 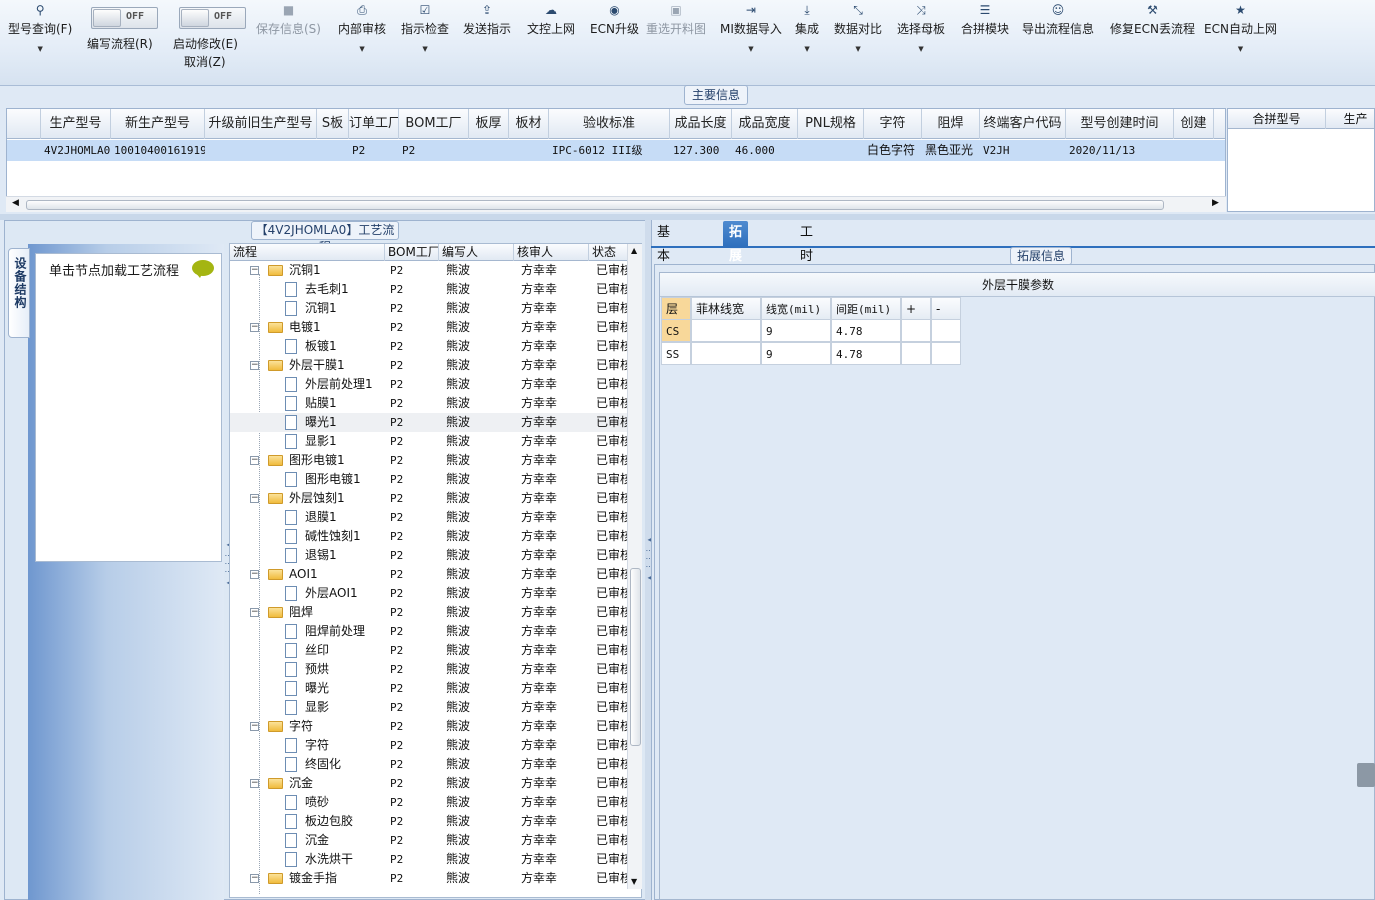 I want to click on toolbar-button-3: ■ 保存信息(S), so click(x=288, y=19).